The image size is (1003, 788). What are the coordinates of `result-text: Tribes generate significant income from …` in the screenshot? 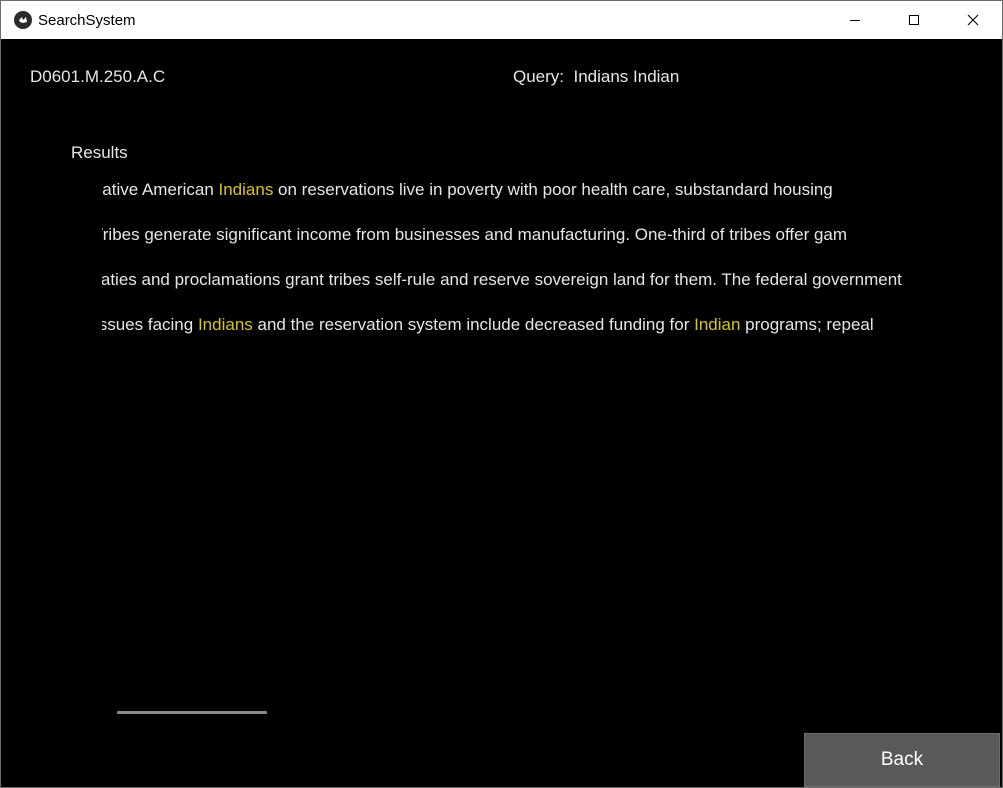 It's located at (475, 234).